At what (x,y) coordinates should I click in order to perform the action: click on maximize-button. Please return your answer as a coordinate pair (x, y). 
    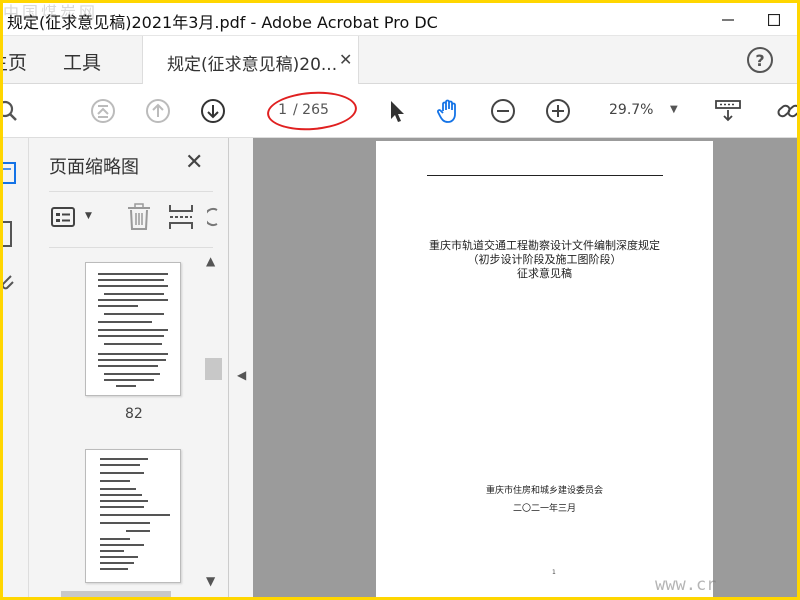
    Looking at the image, I should click on (774, 19).